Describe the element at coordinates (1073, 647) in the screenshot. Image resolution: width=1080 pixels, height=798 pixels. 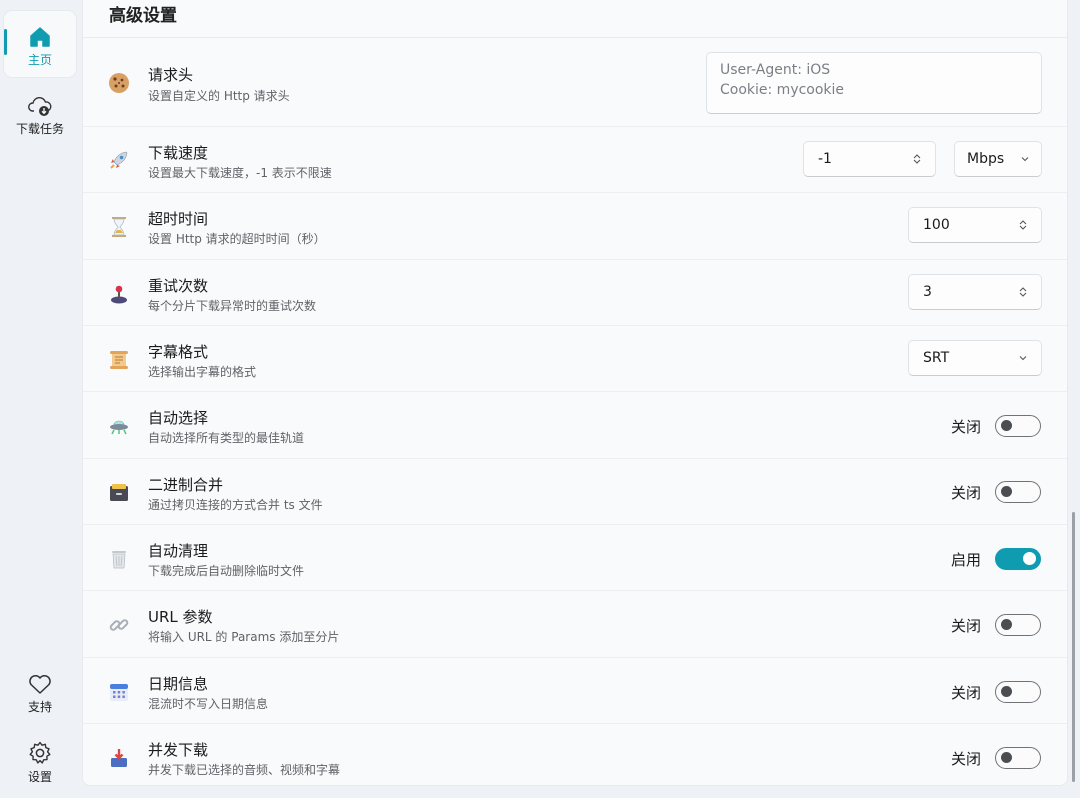
I see `vertical-scrollbar` at that location.